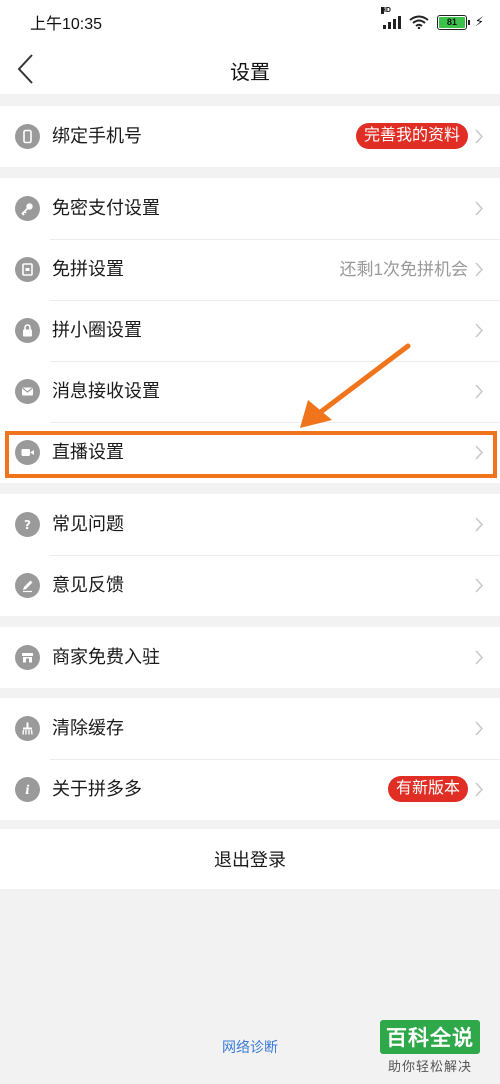  I want to click on row-bind-phone: 绑定手机号 完善我的资料, so click(250, 136).